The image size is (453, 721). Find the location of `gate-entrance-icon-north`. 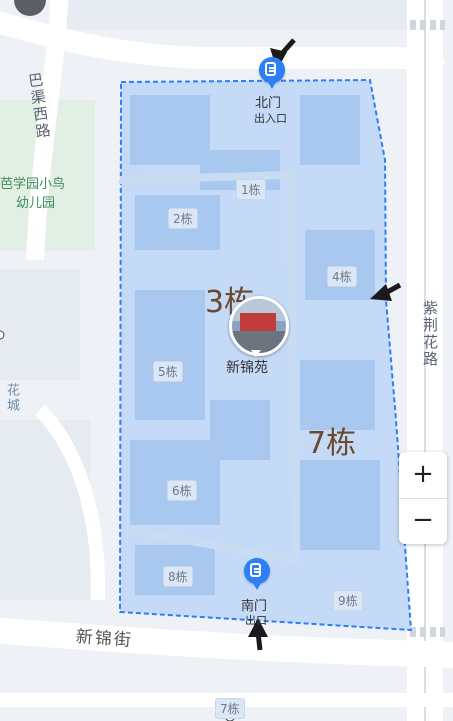

gate-entrance-icon-north is located at coordinates (272, 73).